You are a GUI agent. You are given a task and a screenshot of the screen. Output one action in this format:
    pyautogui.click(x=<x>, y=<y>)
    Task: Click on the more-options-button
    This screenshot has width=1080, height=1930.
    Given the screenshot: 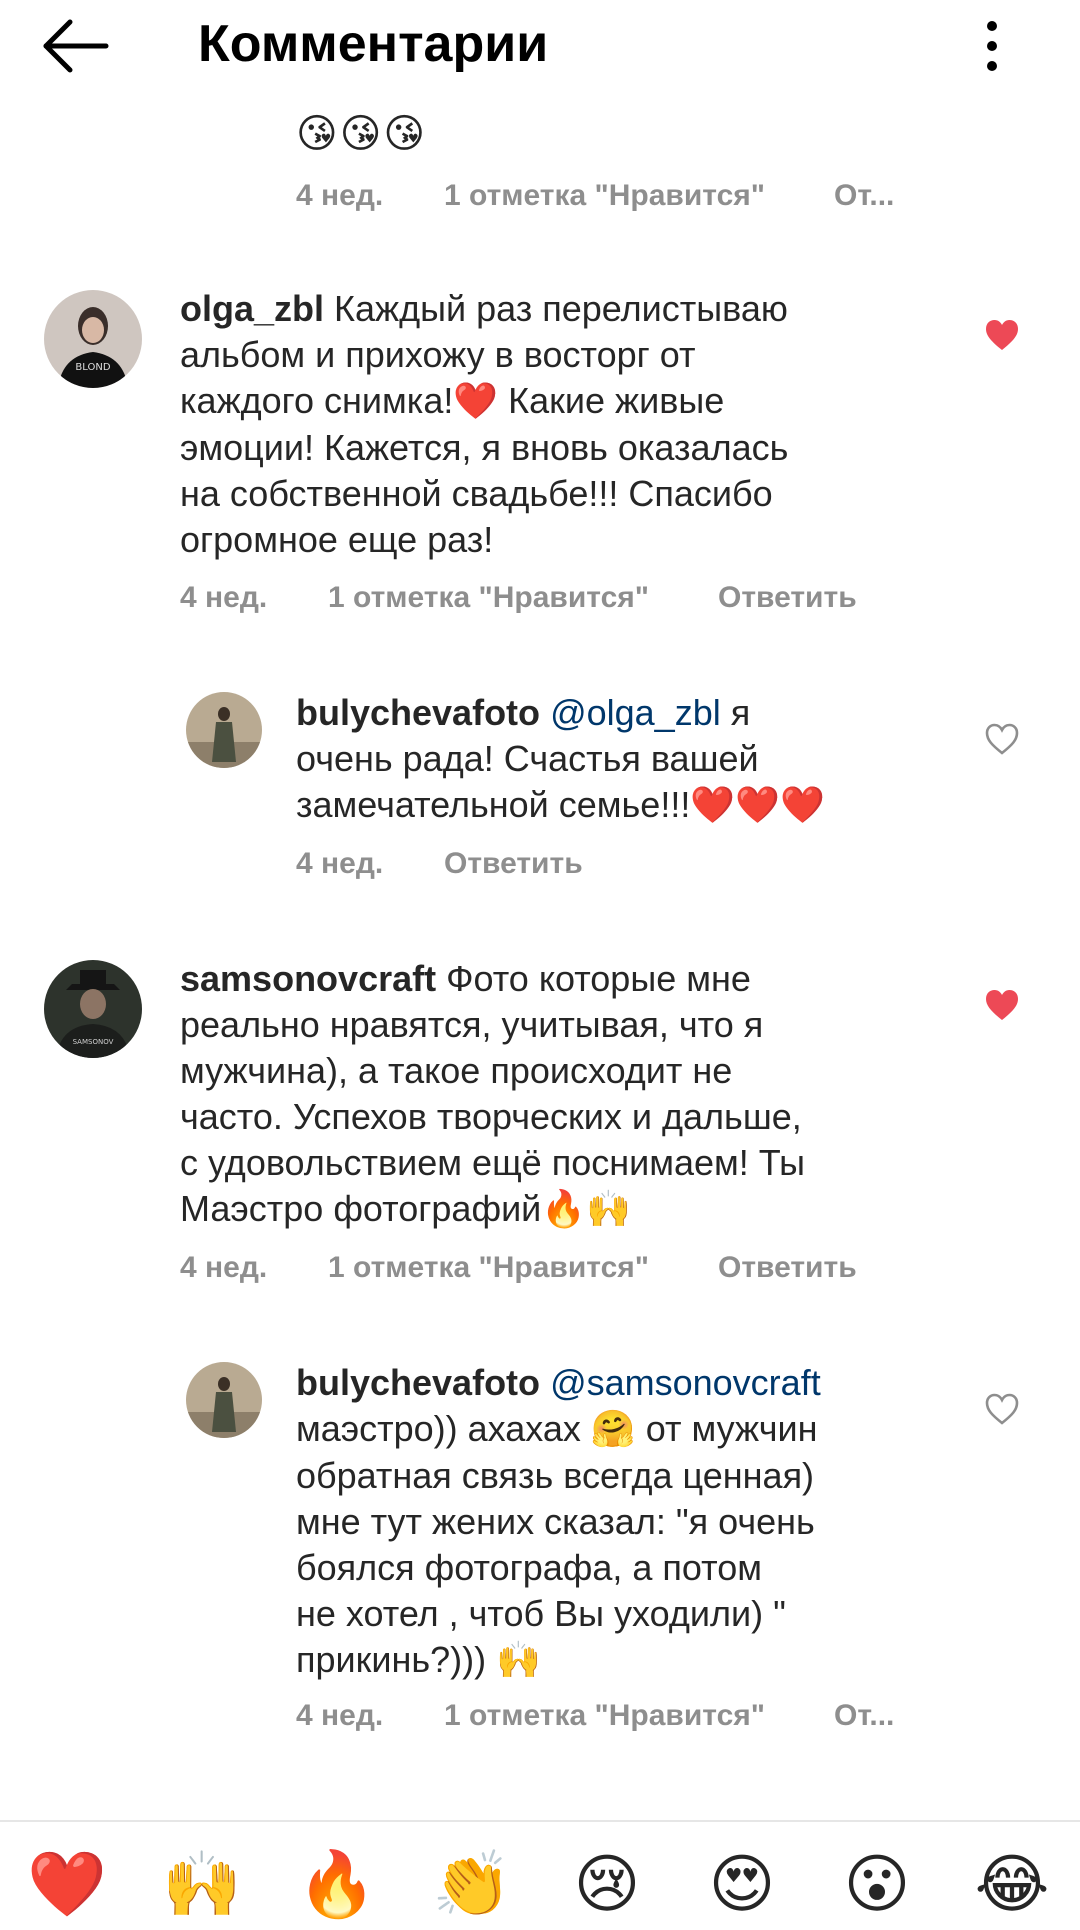 What is the action you would take?
    pyautogui.click(x=992, y=46)
    